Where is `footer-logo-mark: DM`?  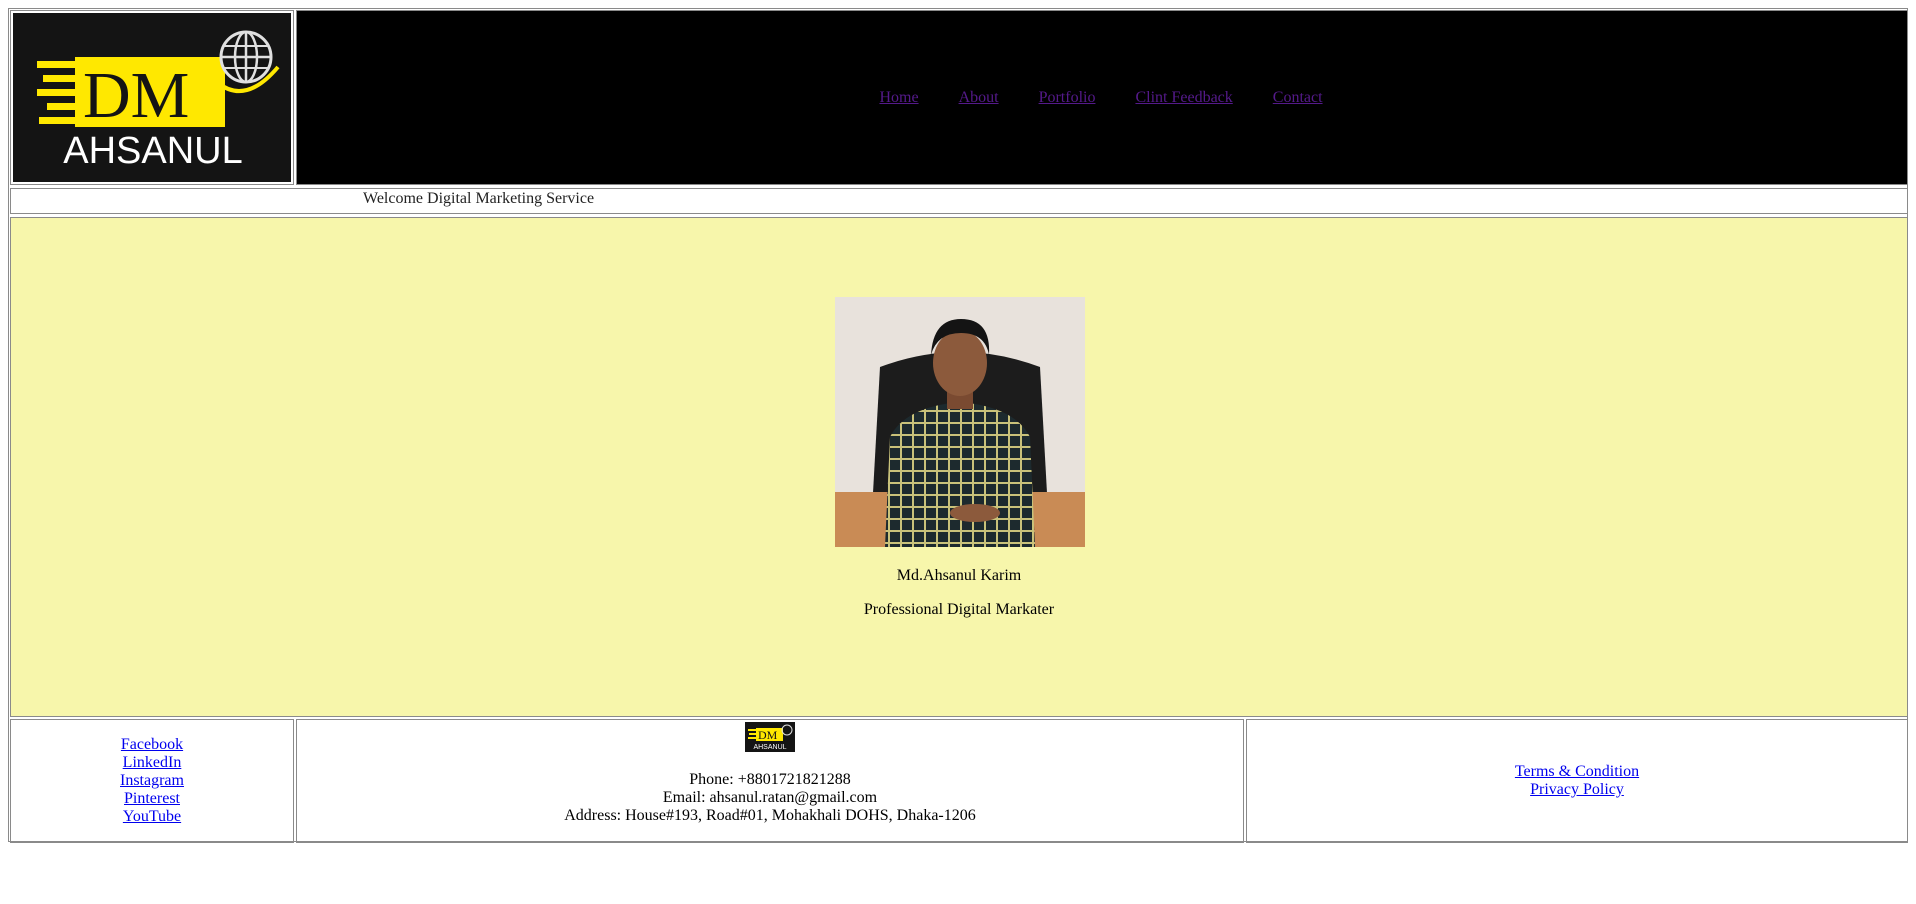 footer-logo-mark: DM is located at coordinates (768, 735).